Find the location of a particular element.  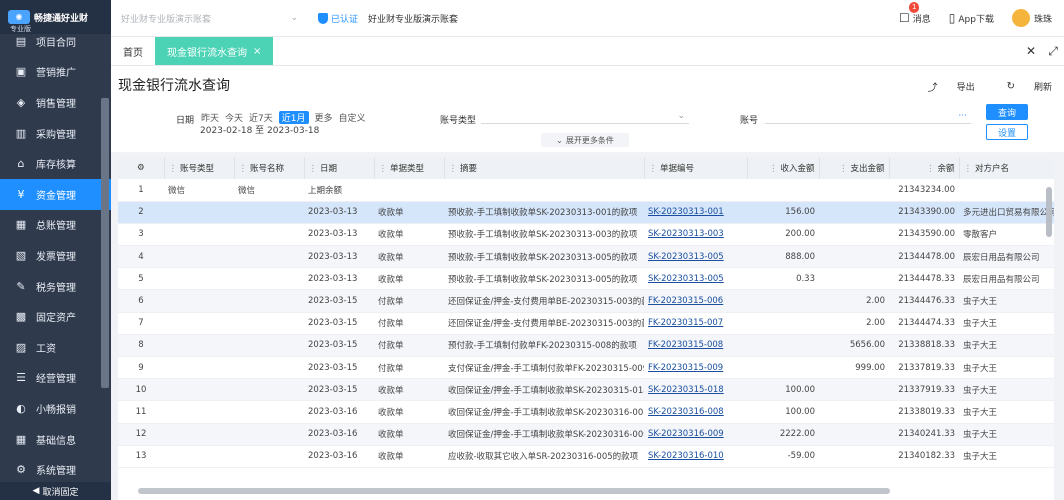

expand-conditions-button: ⌄ 展开更多条件 is located at coordinates (585, 140).